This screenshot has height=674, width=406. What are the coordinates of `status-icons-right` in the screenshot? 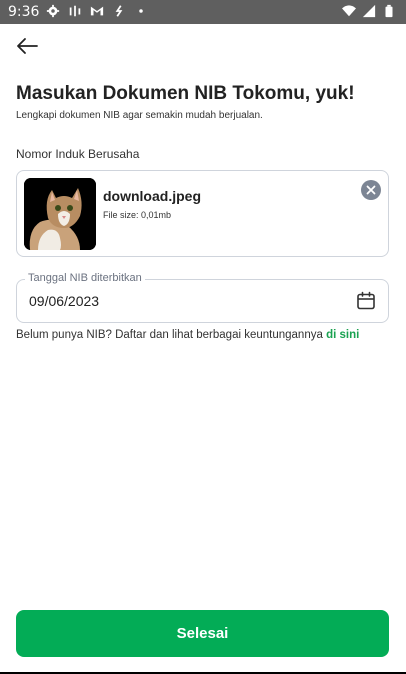 It's located at (369, 11).